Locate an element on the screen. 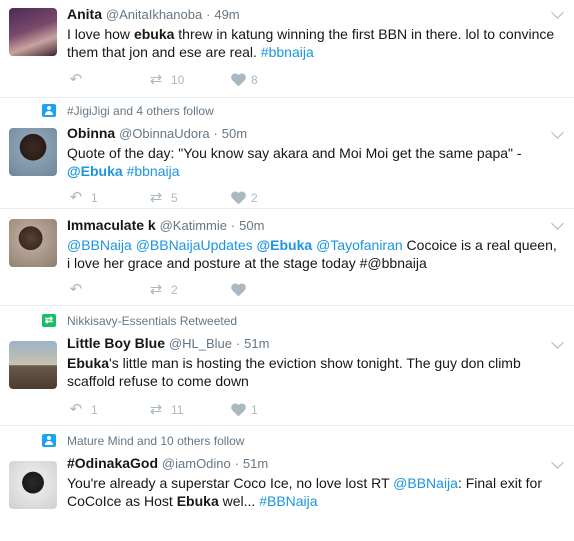  tweet-actions: ↶ 1 ⇄ 11 1 is located at coordinates (197, 410).